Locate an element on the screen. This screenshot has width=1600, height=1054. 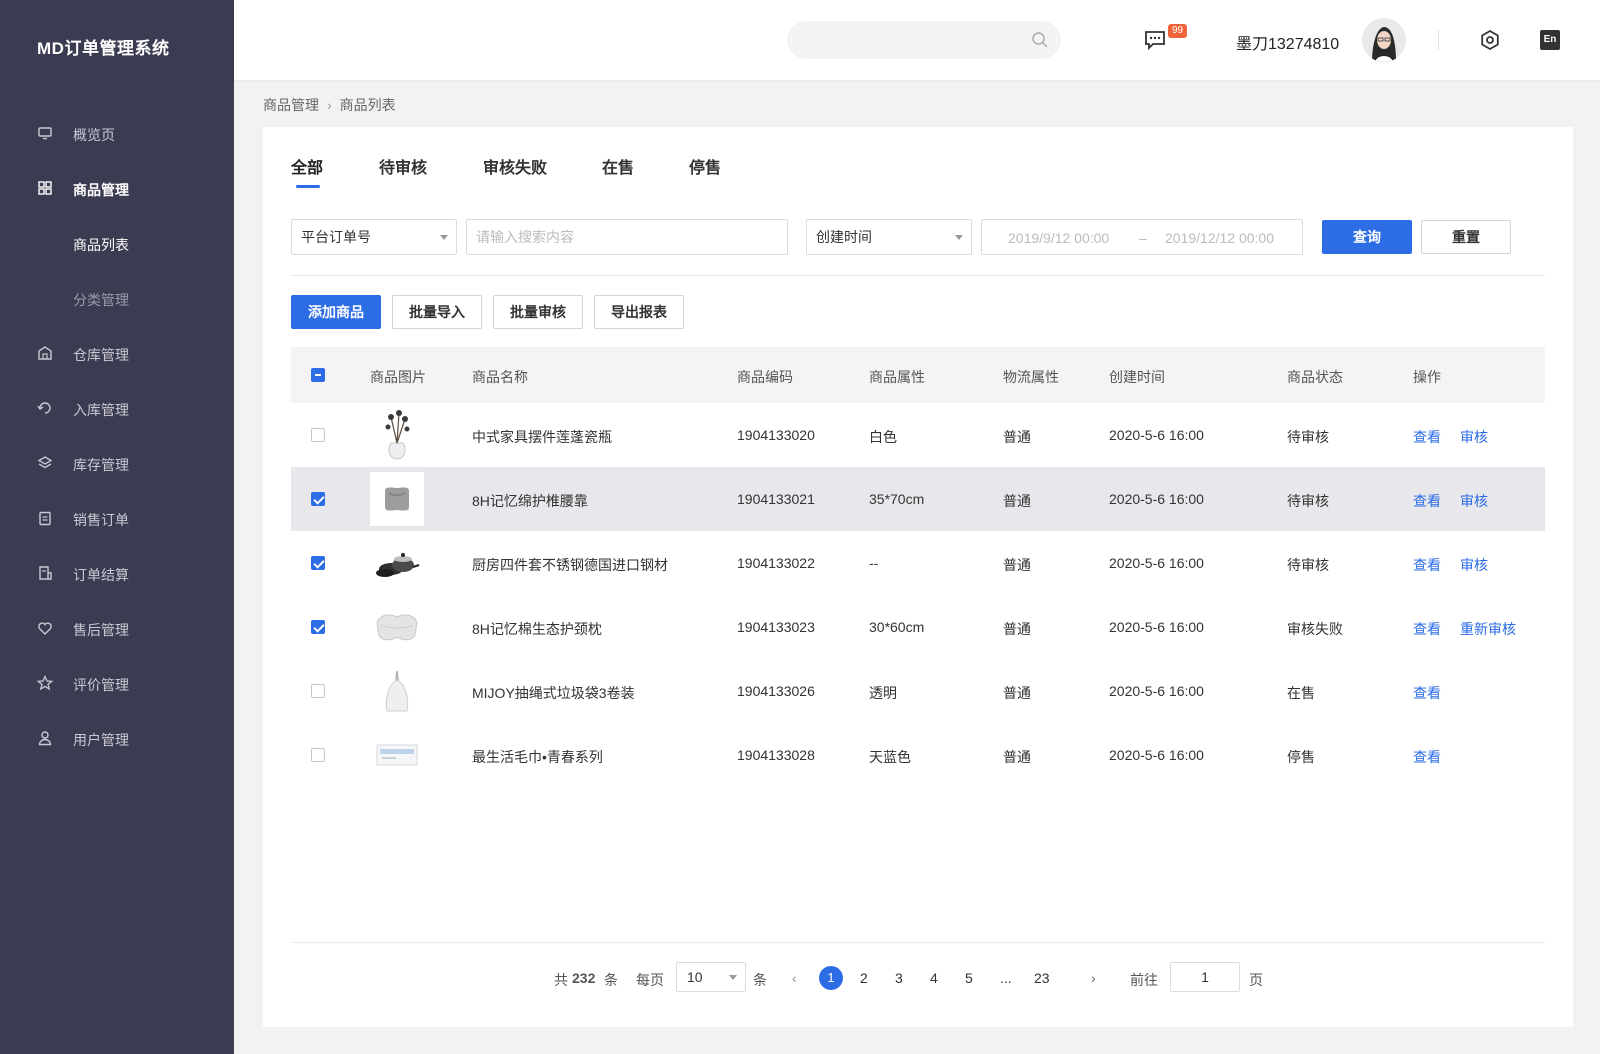
goto-page-input: 1 is located at coordinates (1205, 977).